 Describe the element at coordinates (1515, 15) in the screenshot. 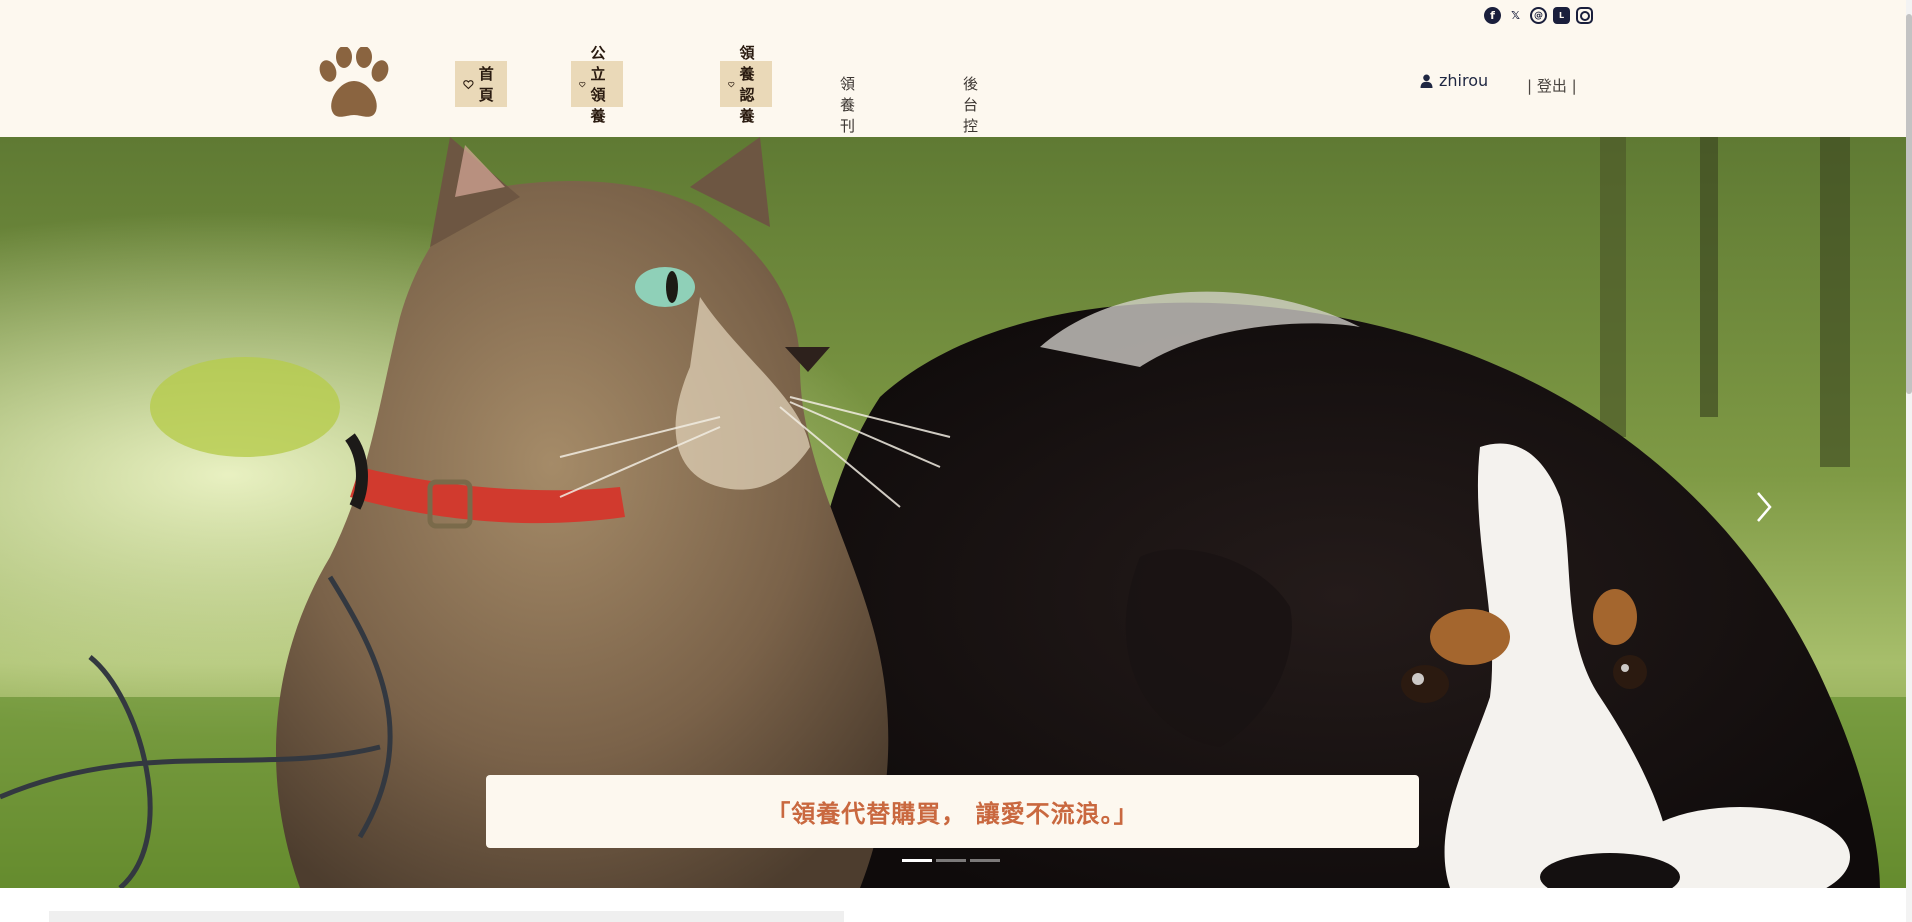

I see `x-icon: 𝕏` at that location.